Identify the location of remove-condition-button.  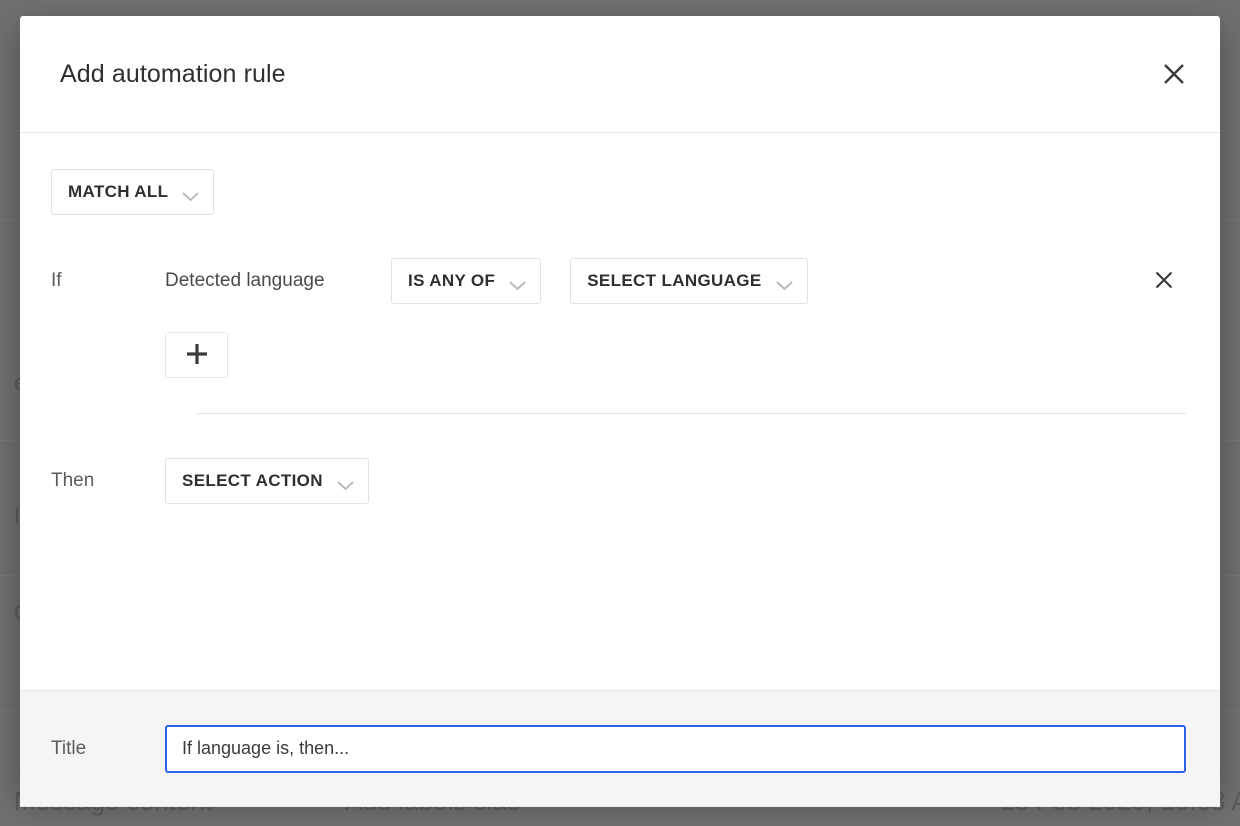
(1164, 281).